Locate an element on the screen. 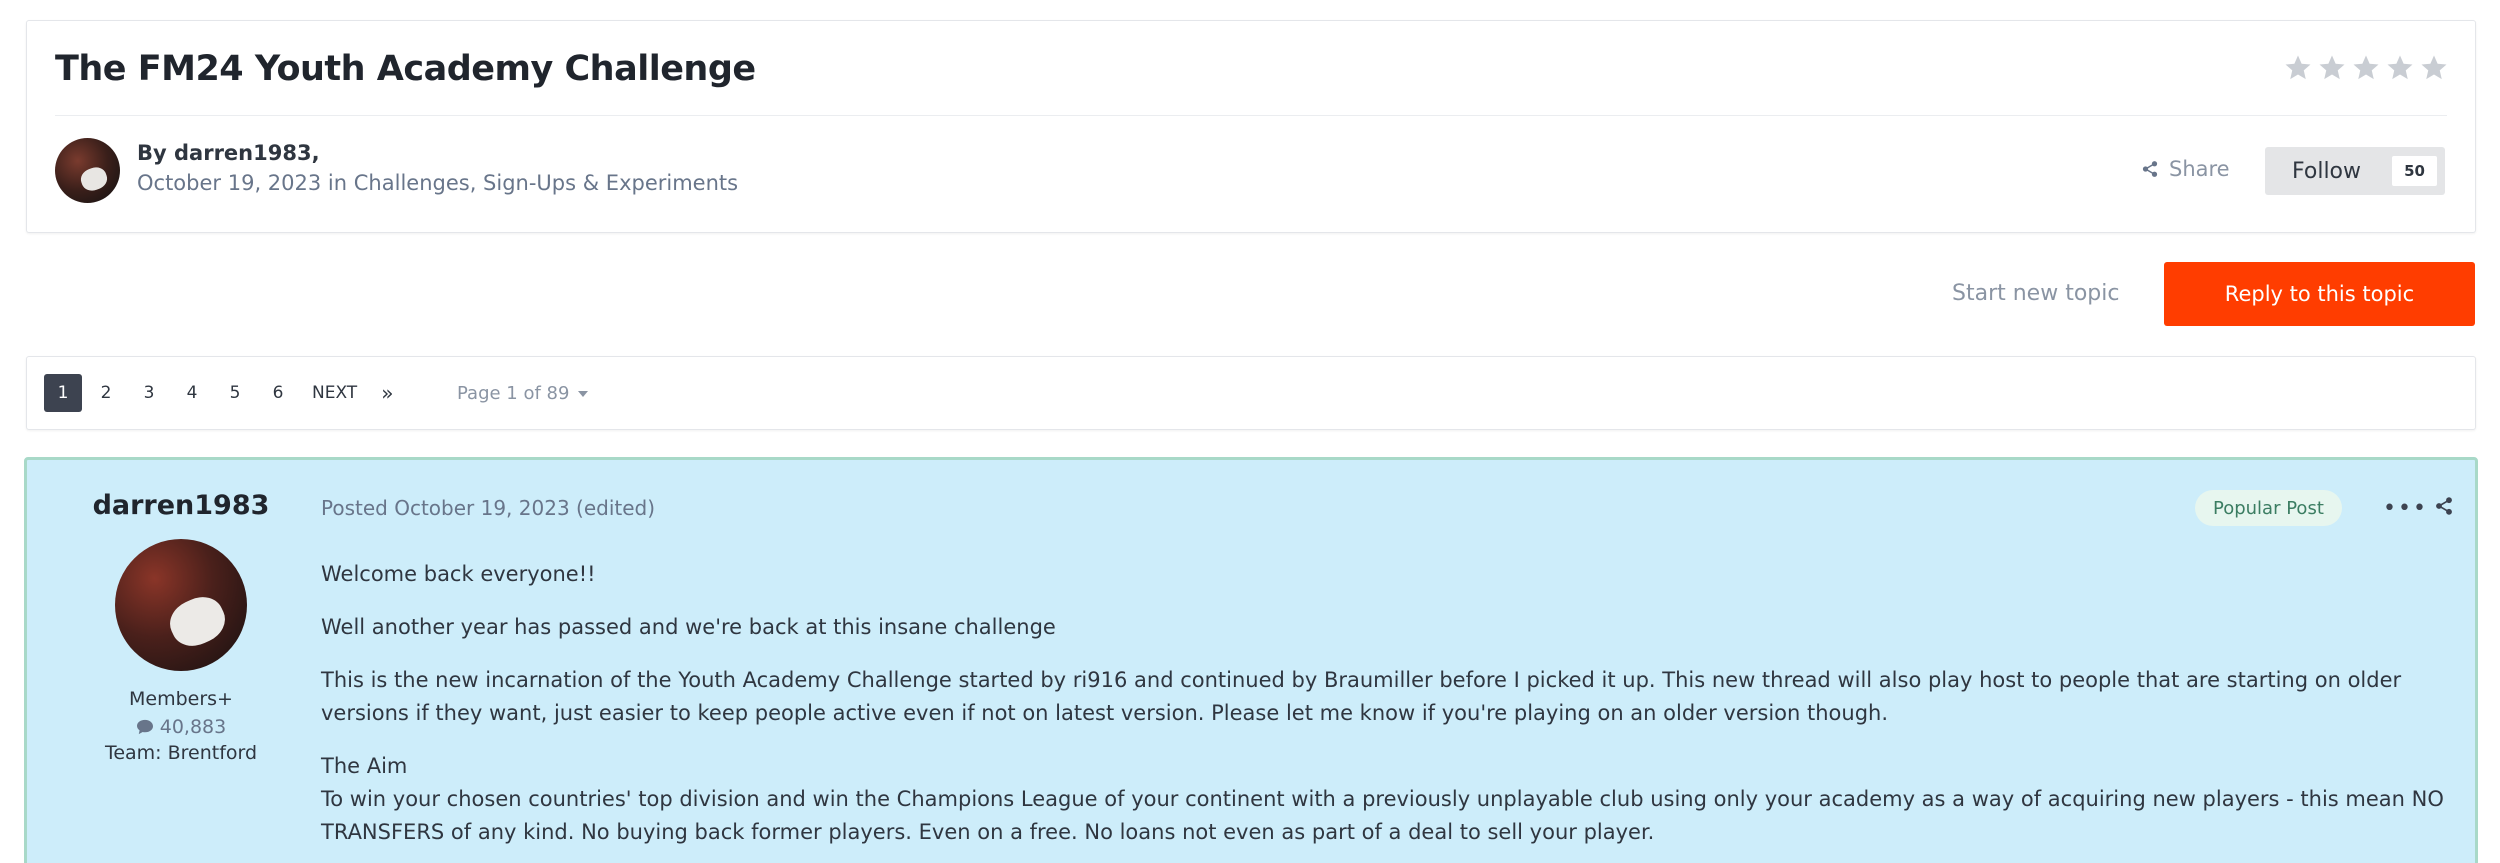 The height and width of the screenshot is (863, 2500). pagination: 1 2 3 4 5 6 NEXT » is located at coordinates (218, 393).